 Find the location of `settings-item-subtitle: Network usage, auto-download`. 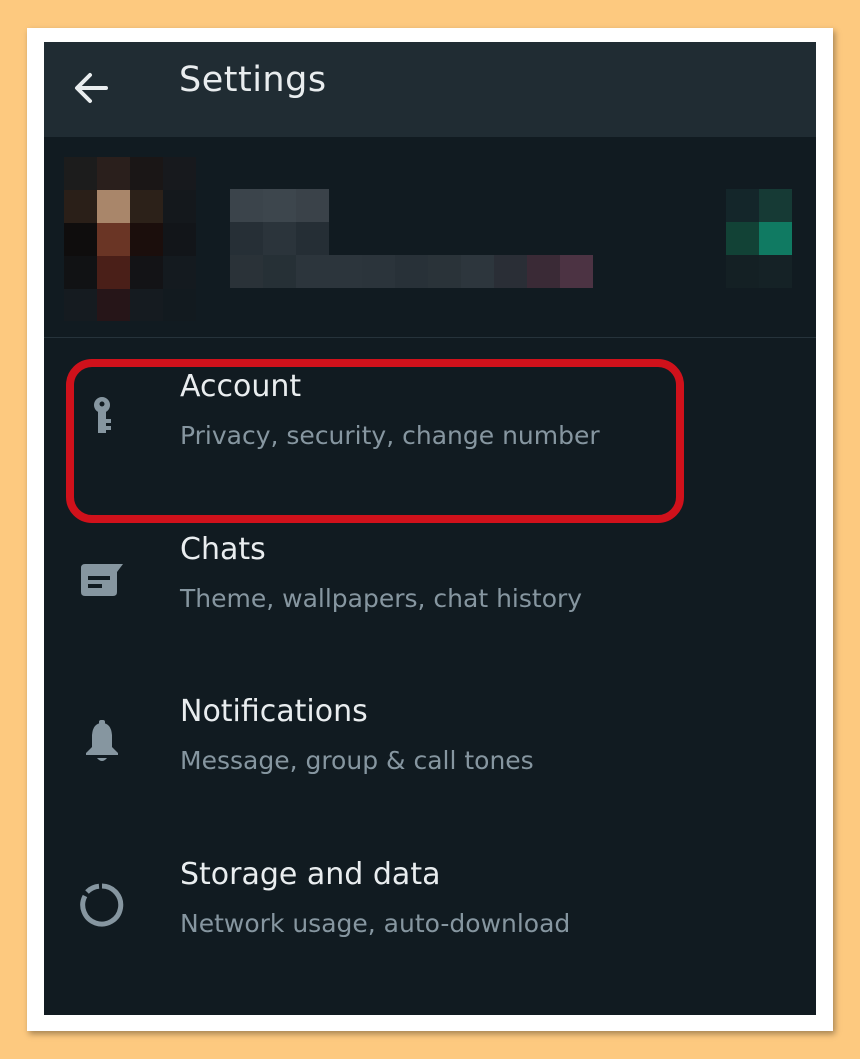

settings-item-subtitle: Network usage, auto-download is located at coordinates (375, 923).